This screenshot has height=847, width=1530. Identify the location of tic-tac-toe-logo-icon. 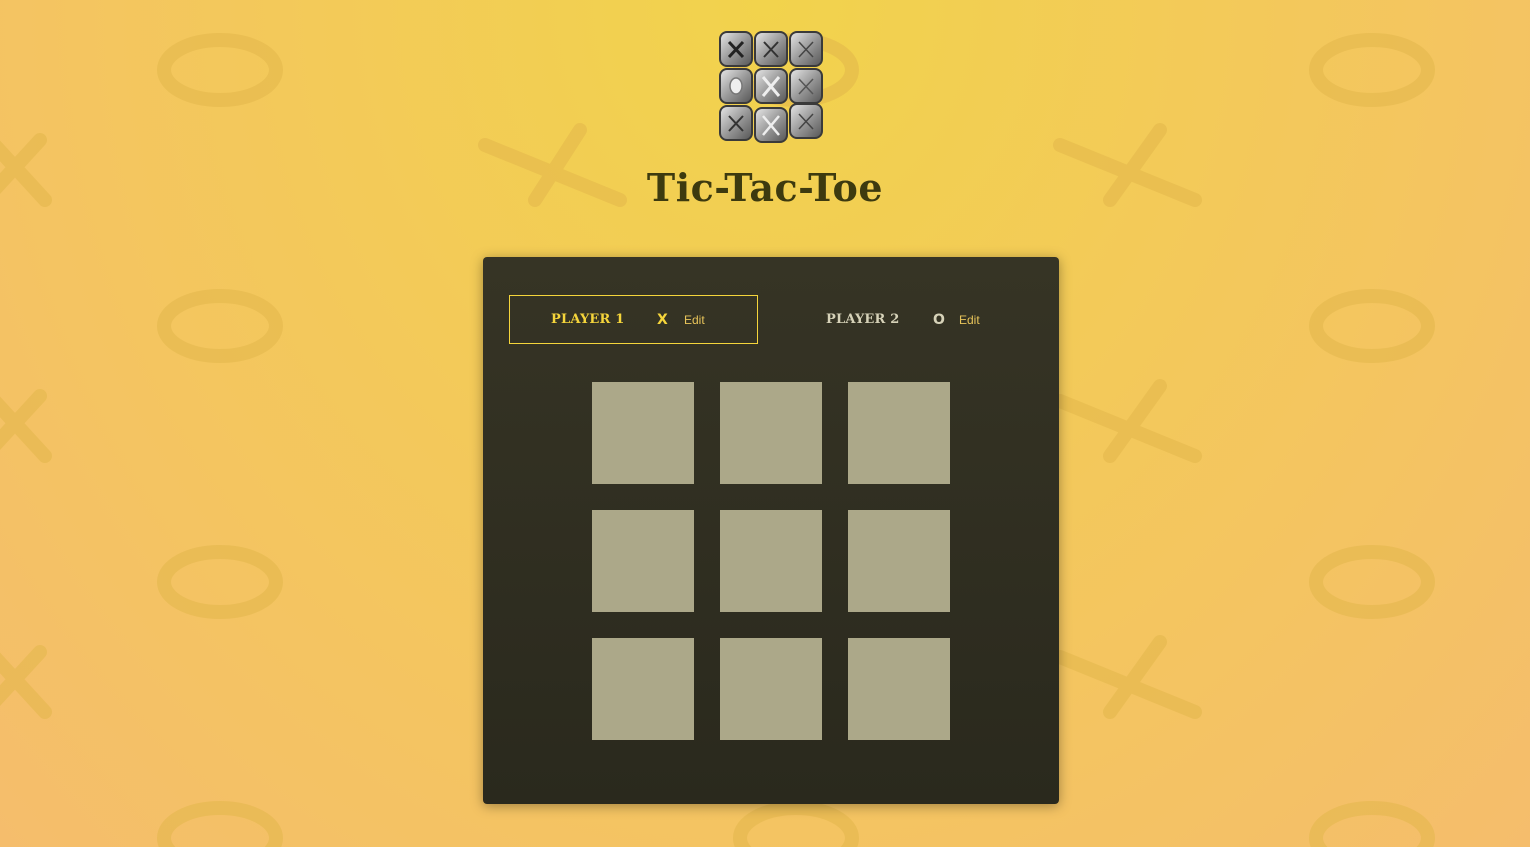
(771, 87).